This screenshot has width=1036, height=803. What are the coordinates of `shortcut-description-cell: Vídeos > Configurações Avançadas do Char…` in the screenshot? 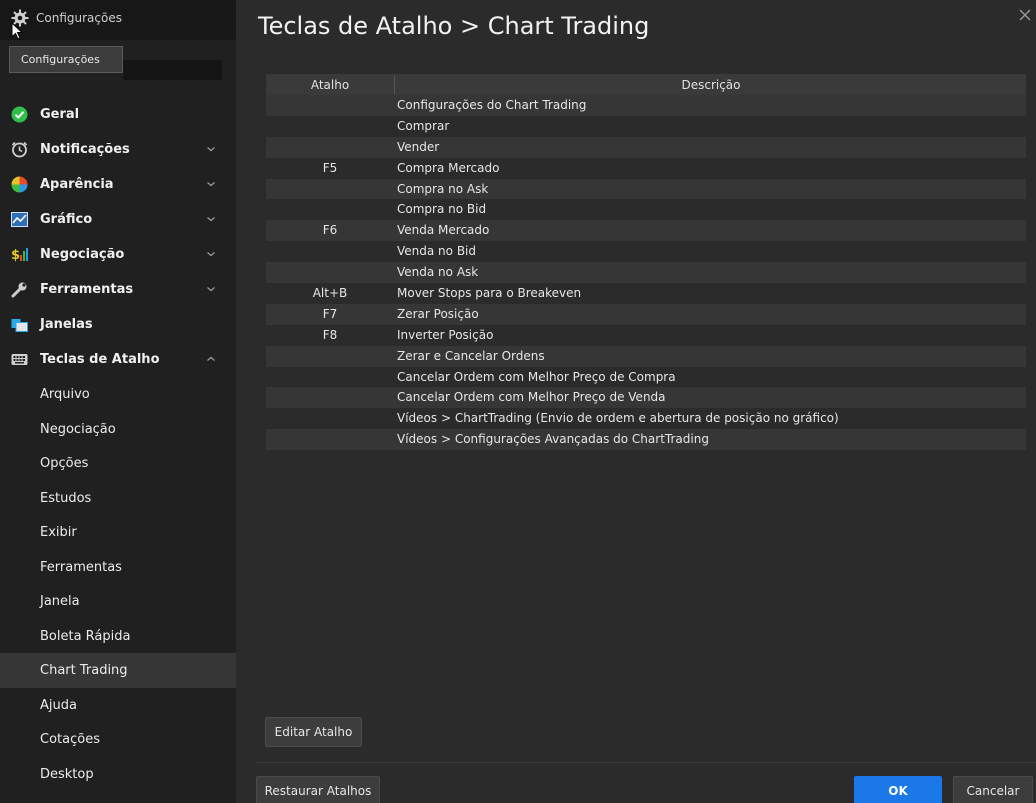 It's located at (553, 439).